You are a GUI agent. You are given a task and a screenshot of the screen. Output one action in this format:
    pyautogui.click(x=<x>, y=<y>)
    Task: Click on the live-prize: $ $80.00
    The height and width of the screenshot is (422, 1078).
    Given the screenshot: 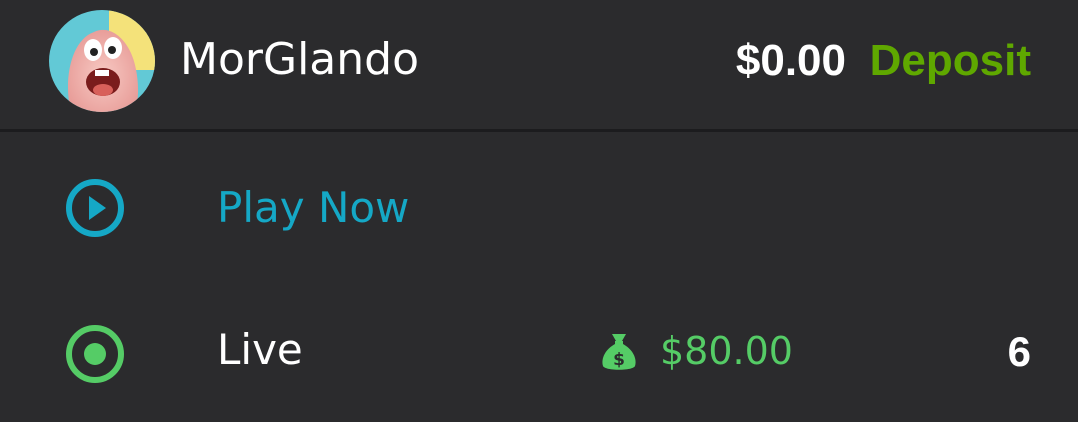 What is the action you would take?
    pyautogui.click(x=695, y=351)
    